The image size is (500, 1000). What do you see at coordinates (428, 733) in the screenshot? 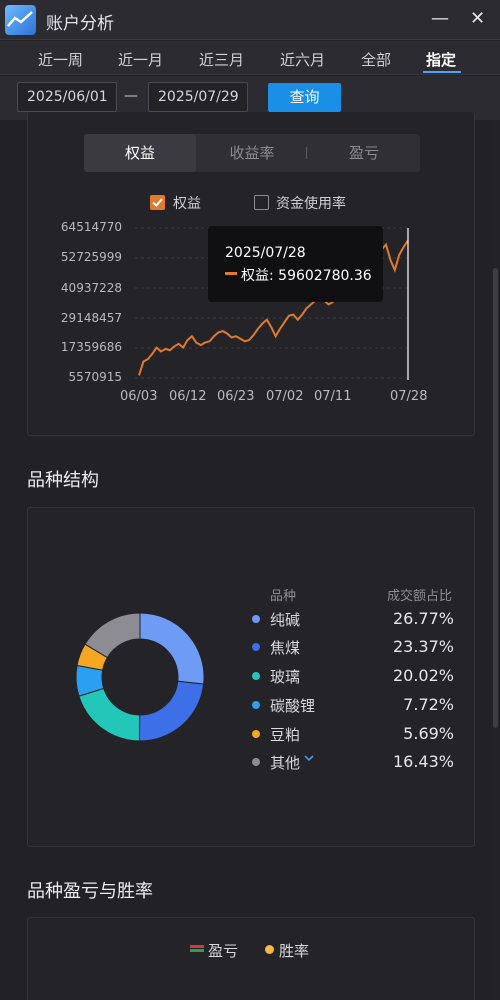
I see `legend-item-pct: 5.69%` at bounding box center [428, 733].